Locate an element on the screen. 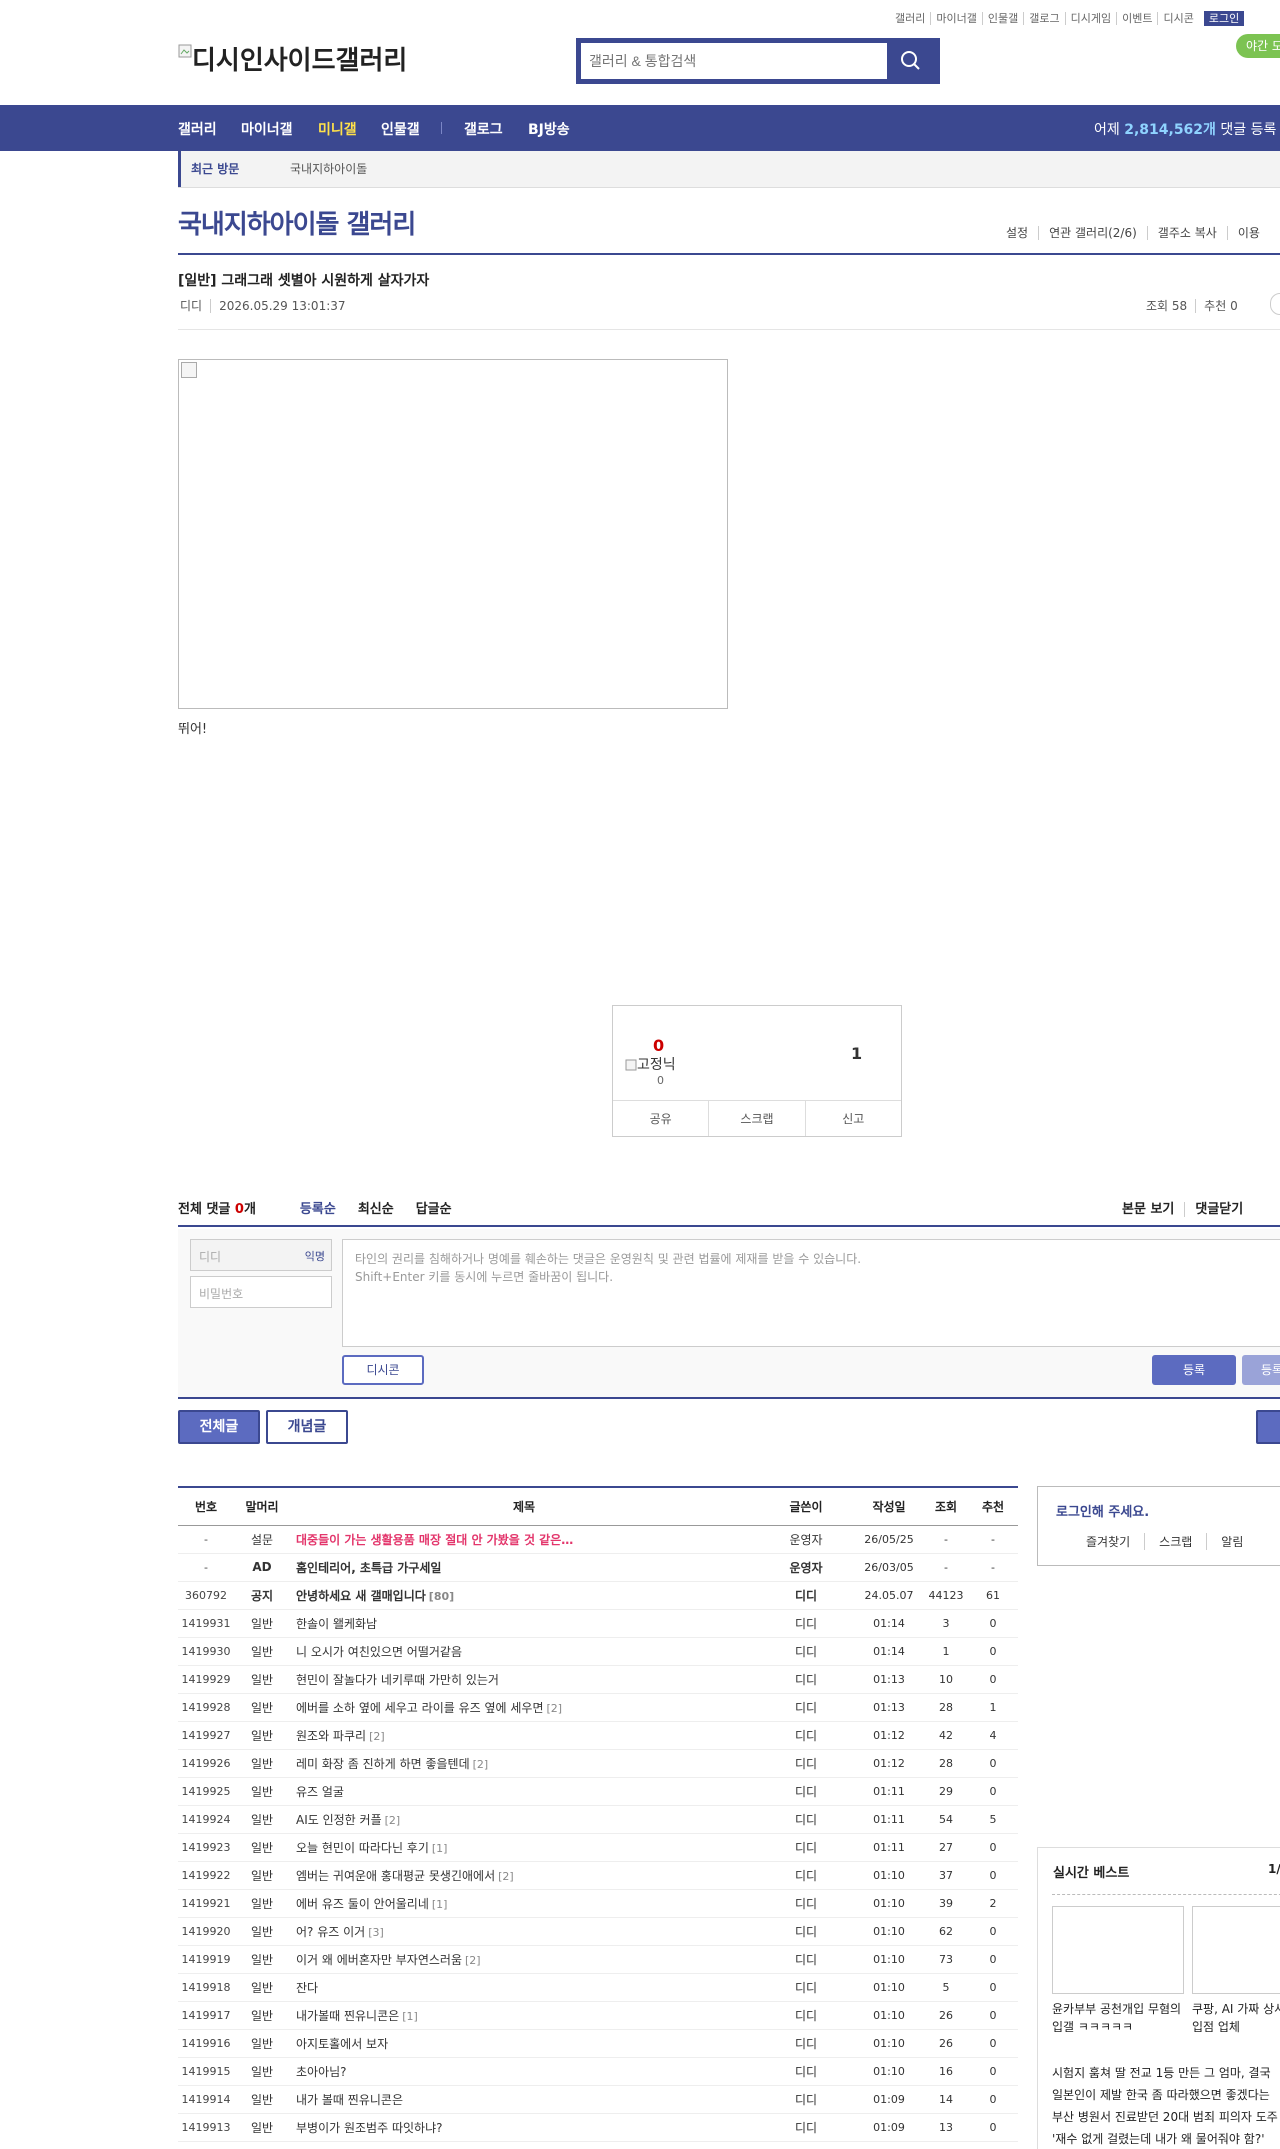 This screenshot has height=2149, width=1280. best-card-title-1: 윤카부부 공천개입 무혐의입갤 ㅋㅋㅋㅋㅋ is located at coordinates (1118, 2018).